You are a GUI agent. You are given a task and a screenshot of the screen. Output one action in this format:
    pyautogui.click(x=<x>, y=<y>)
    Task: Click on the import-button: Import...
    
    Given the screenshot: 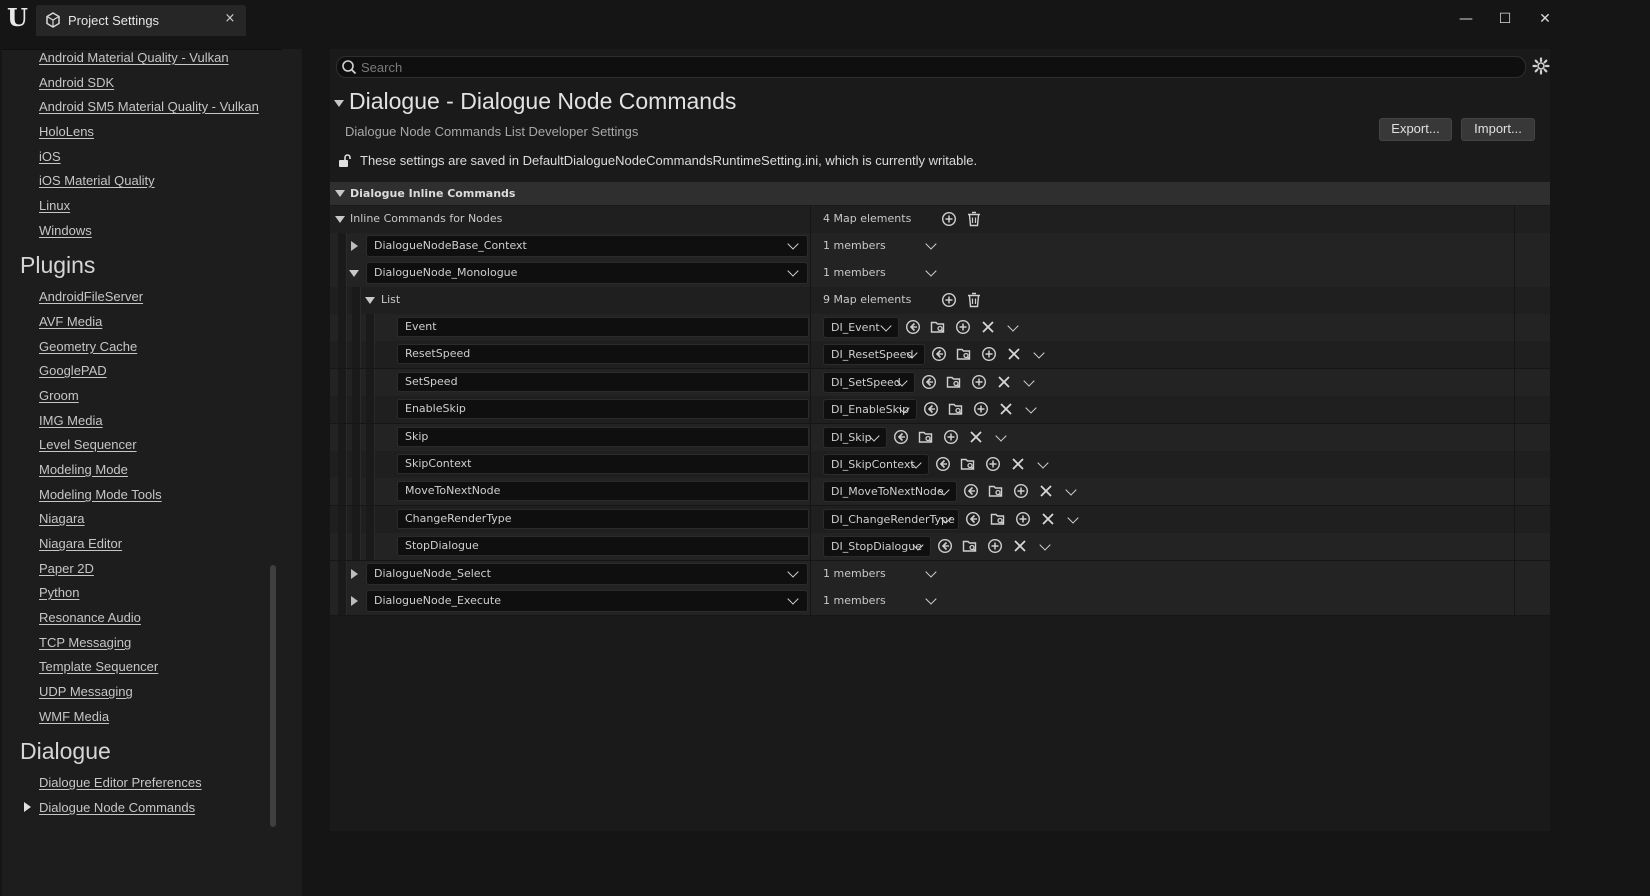 What is the action you would take?
    pyautogui.click(x=1498, y=129)
    